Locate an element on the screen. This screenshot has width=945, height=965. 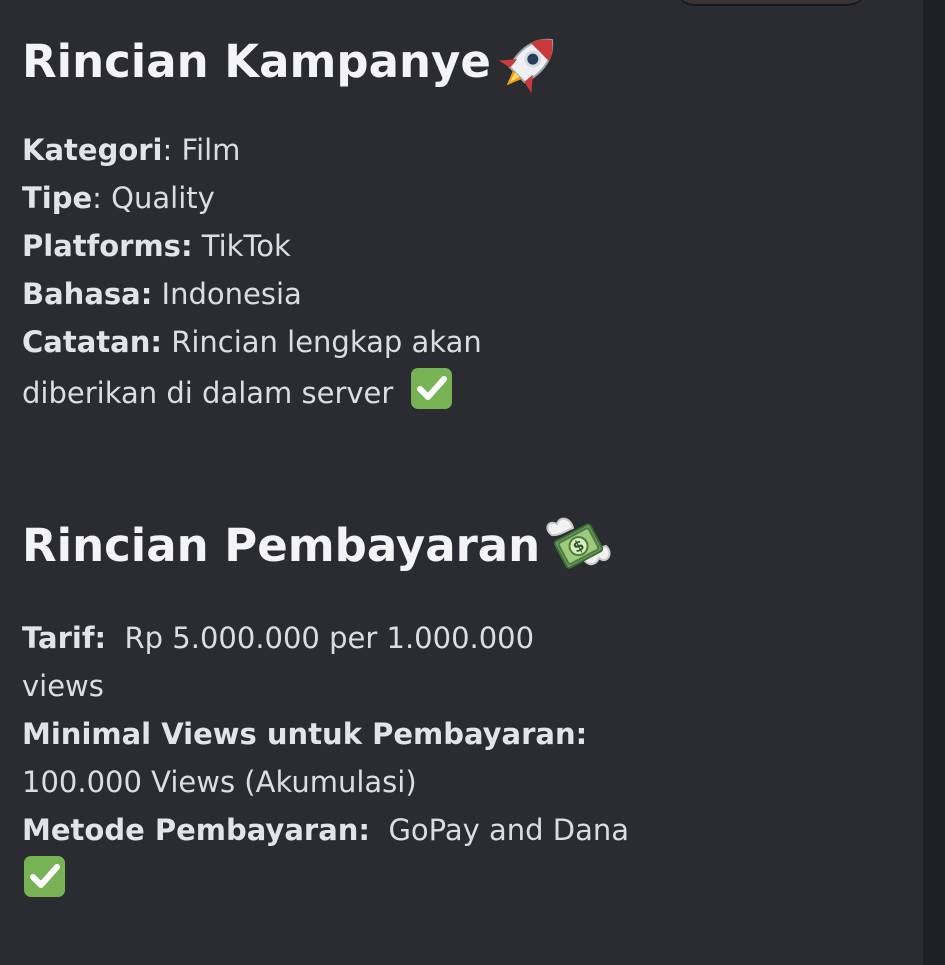
top-image-edge is located at coordinates (771, 3).